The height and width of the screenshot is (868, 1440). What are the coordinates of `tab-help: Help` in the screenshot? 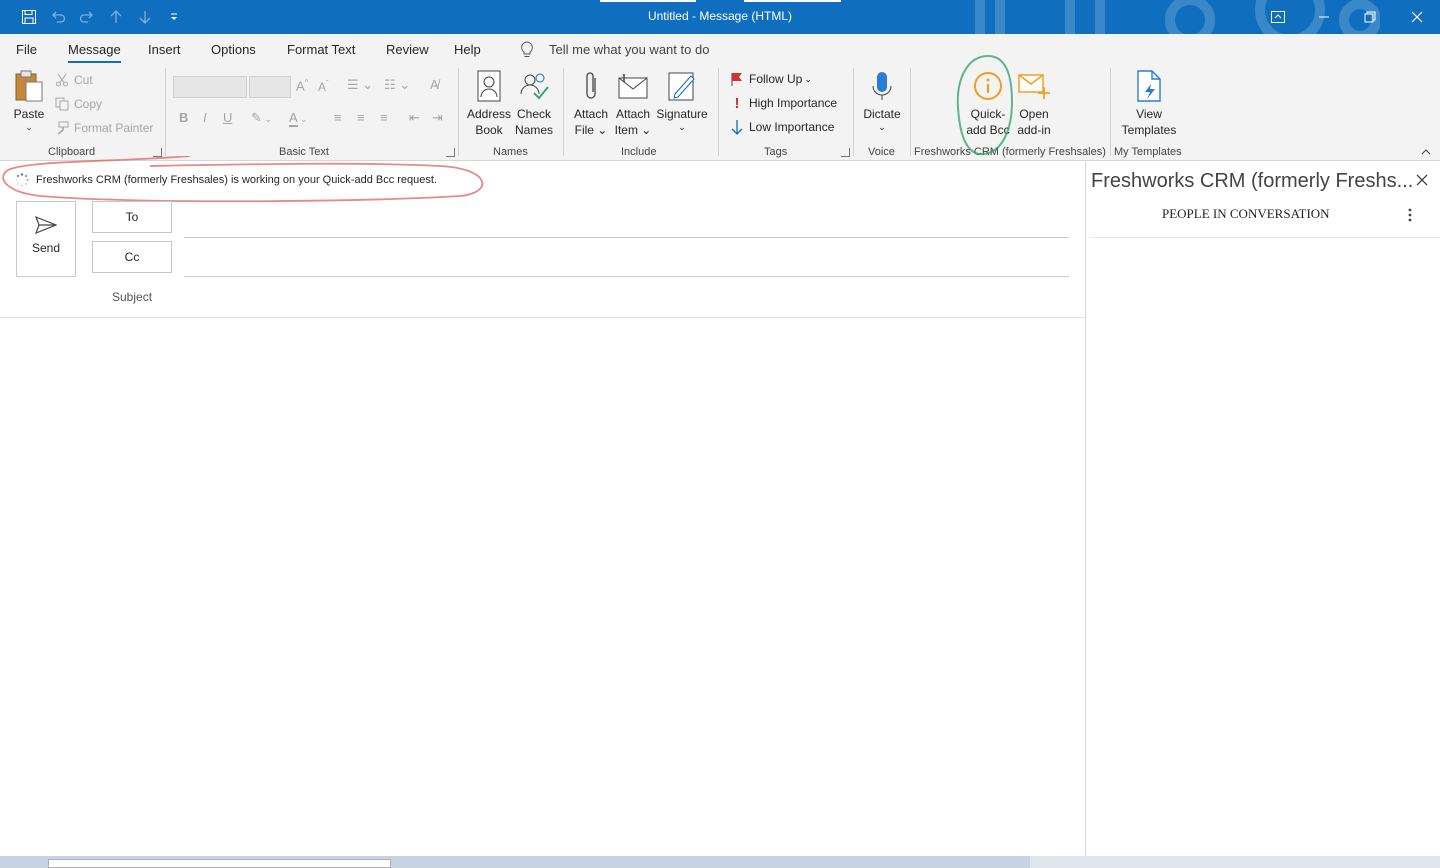 It's located at (467, 49).